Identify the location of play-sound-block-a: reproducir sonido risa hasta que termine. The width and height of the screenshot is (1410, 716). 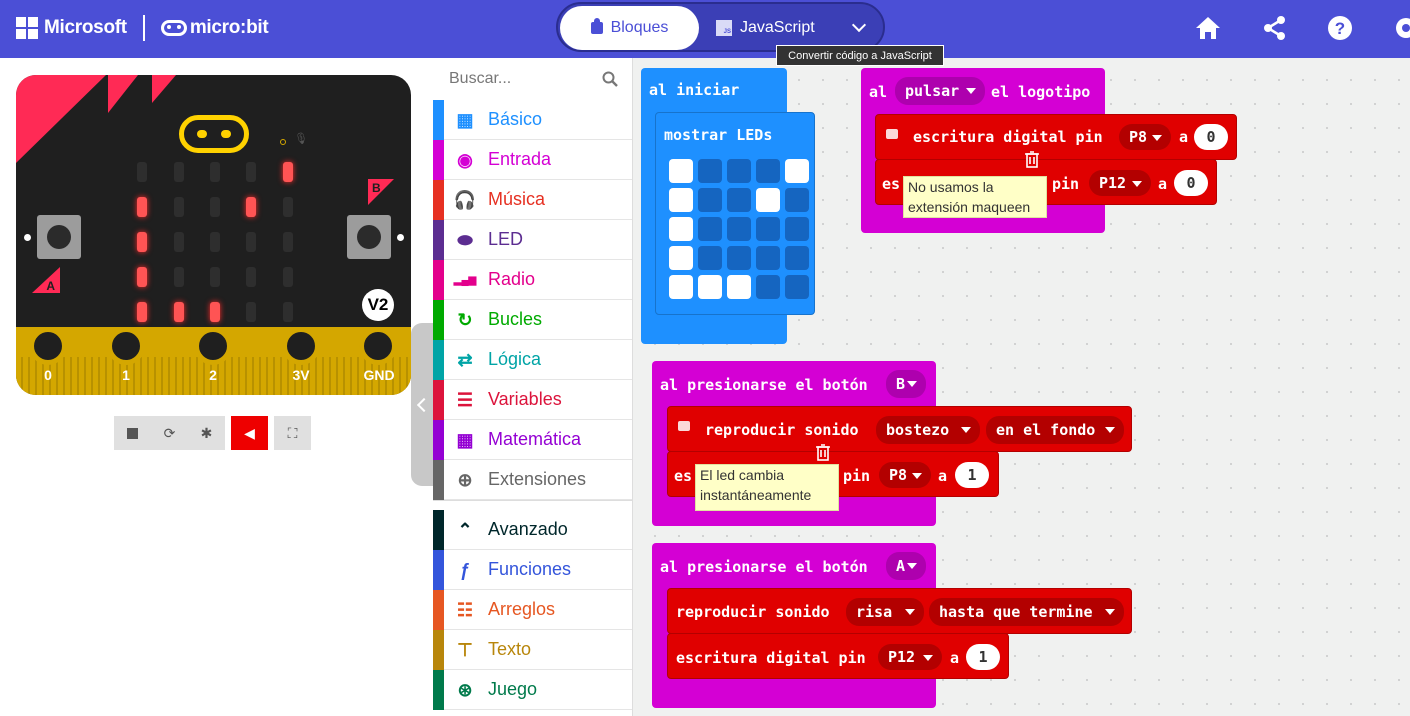
(899, 611).